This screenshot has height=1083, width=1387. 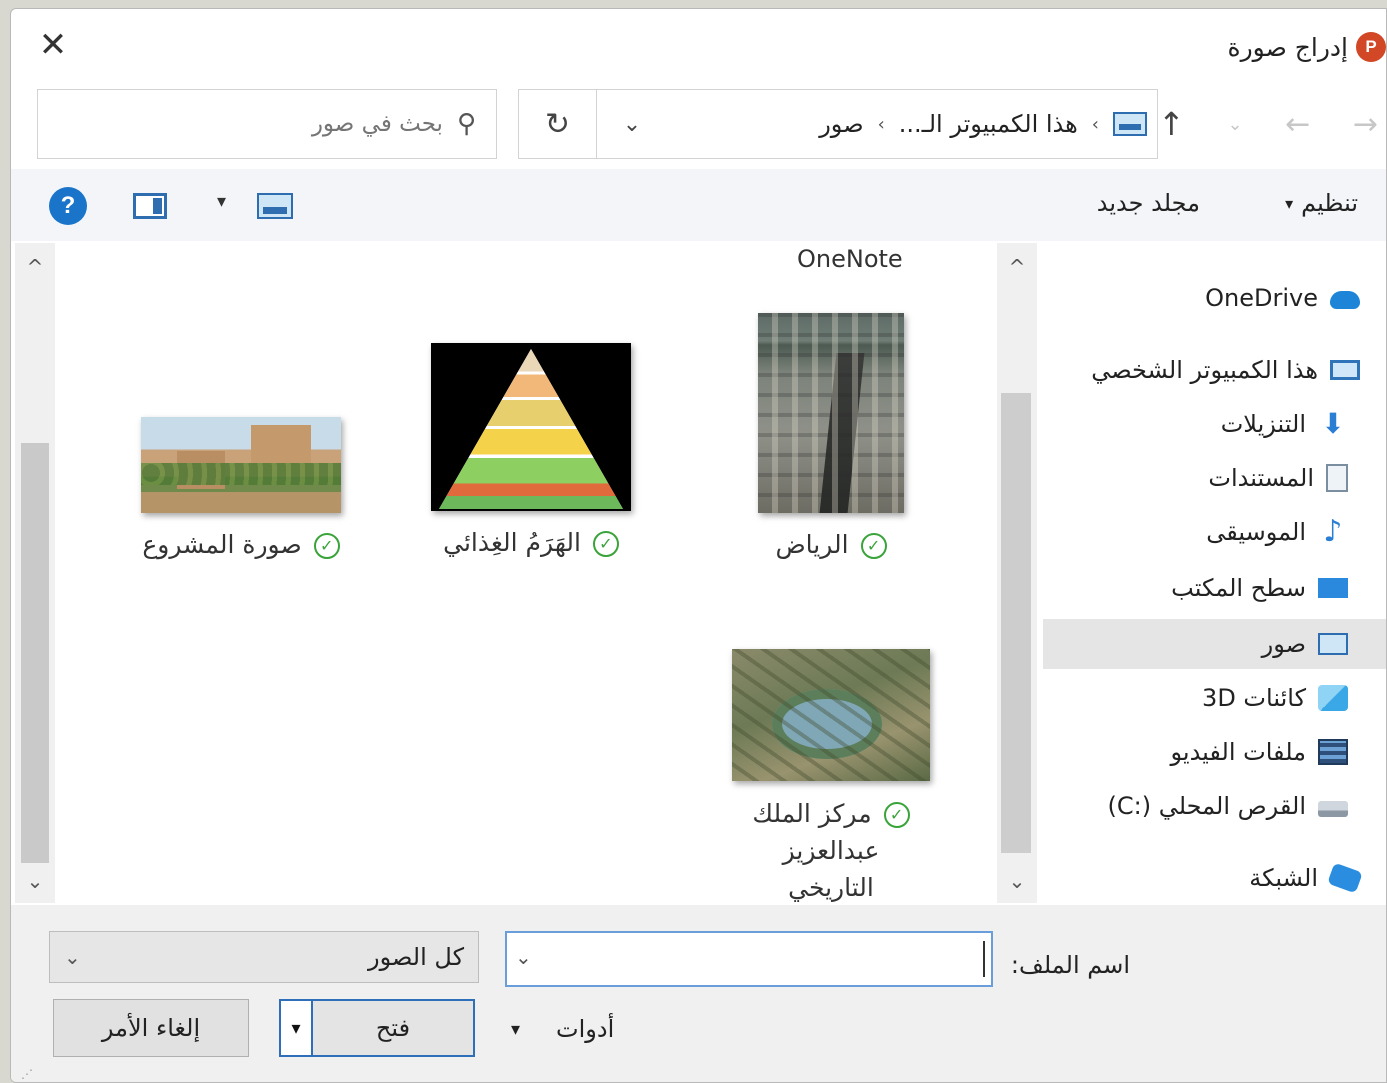 What do you see at coordinates (1214, 878) in the screenshot?
I see `sidebar-item-network: الشبكة` at bounding box center [1214, 878].